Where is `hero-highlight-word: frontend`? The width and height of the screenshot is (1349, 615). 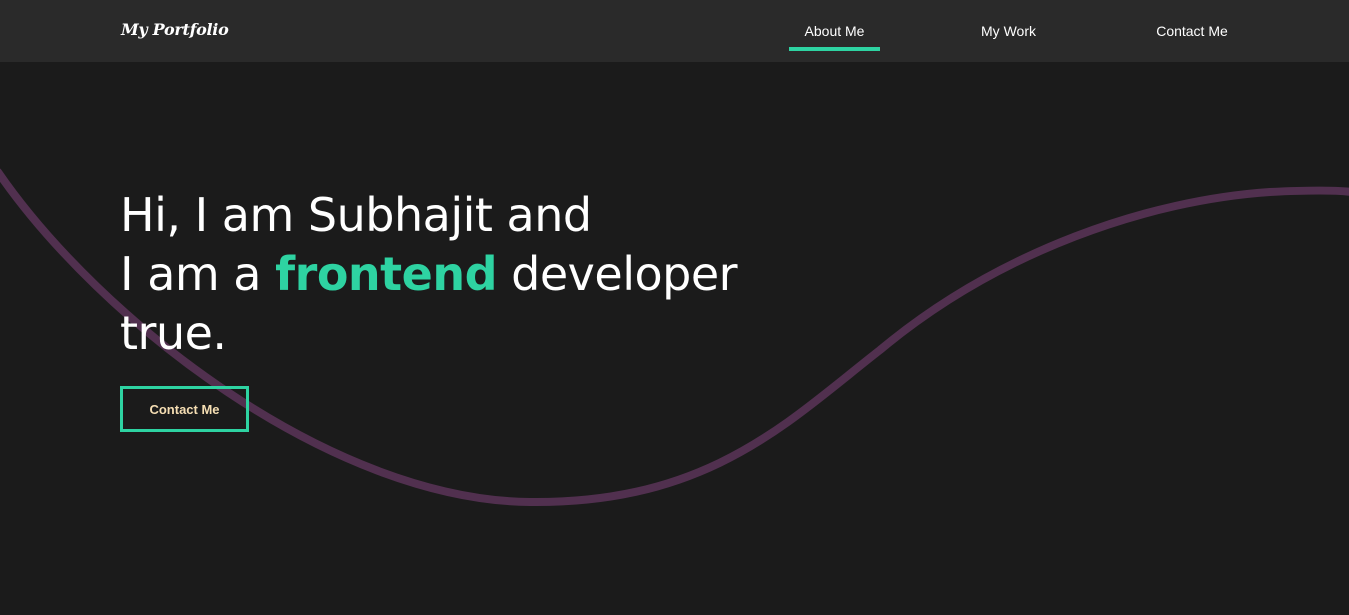
hero-highlight-word: frontend is located at coordinates (386, 274).